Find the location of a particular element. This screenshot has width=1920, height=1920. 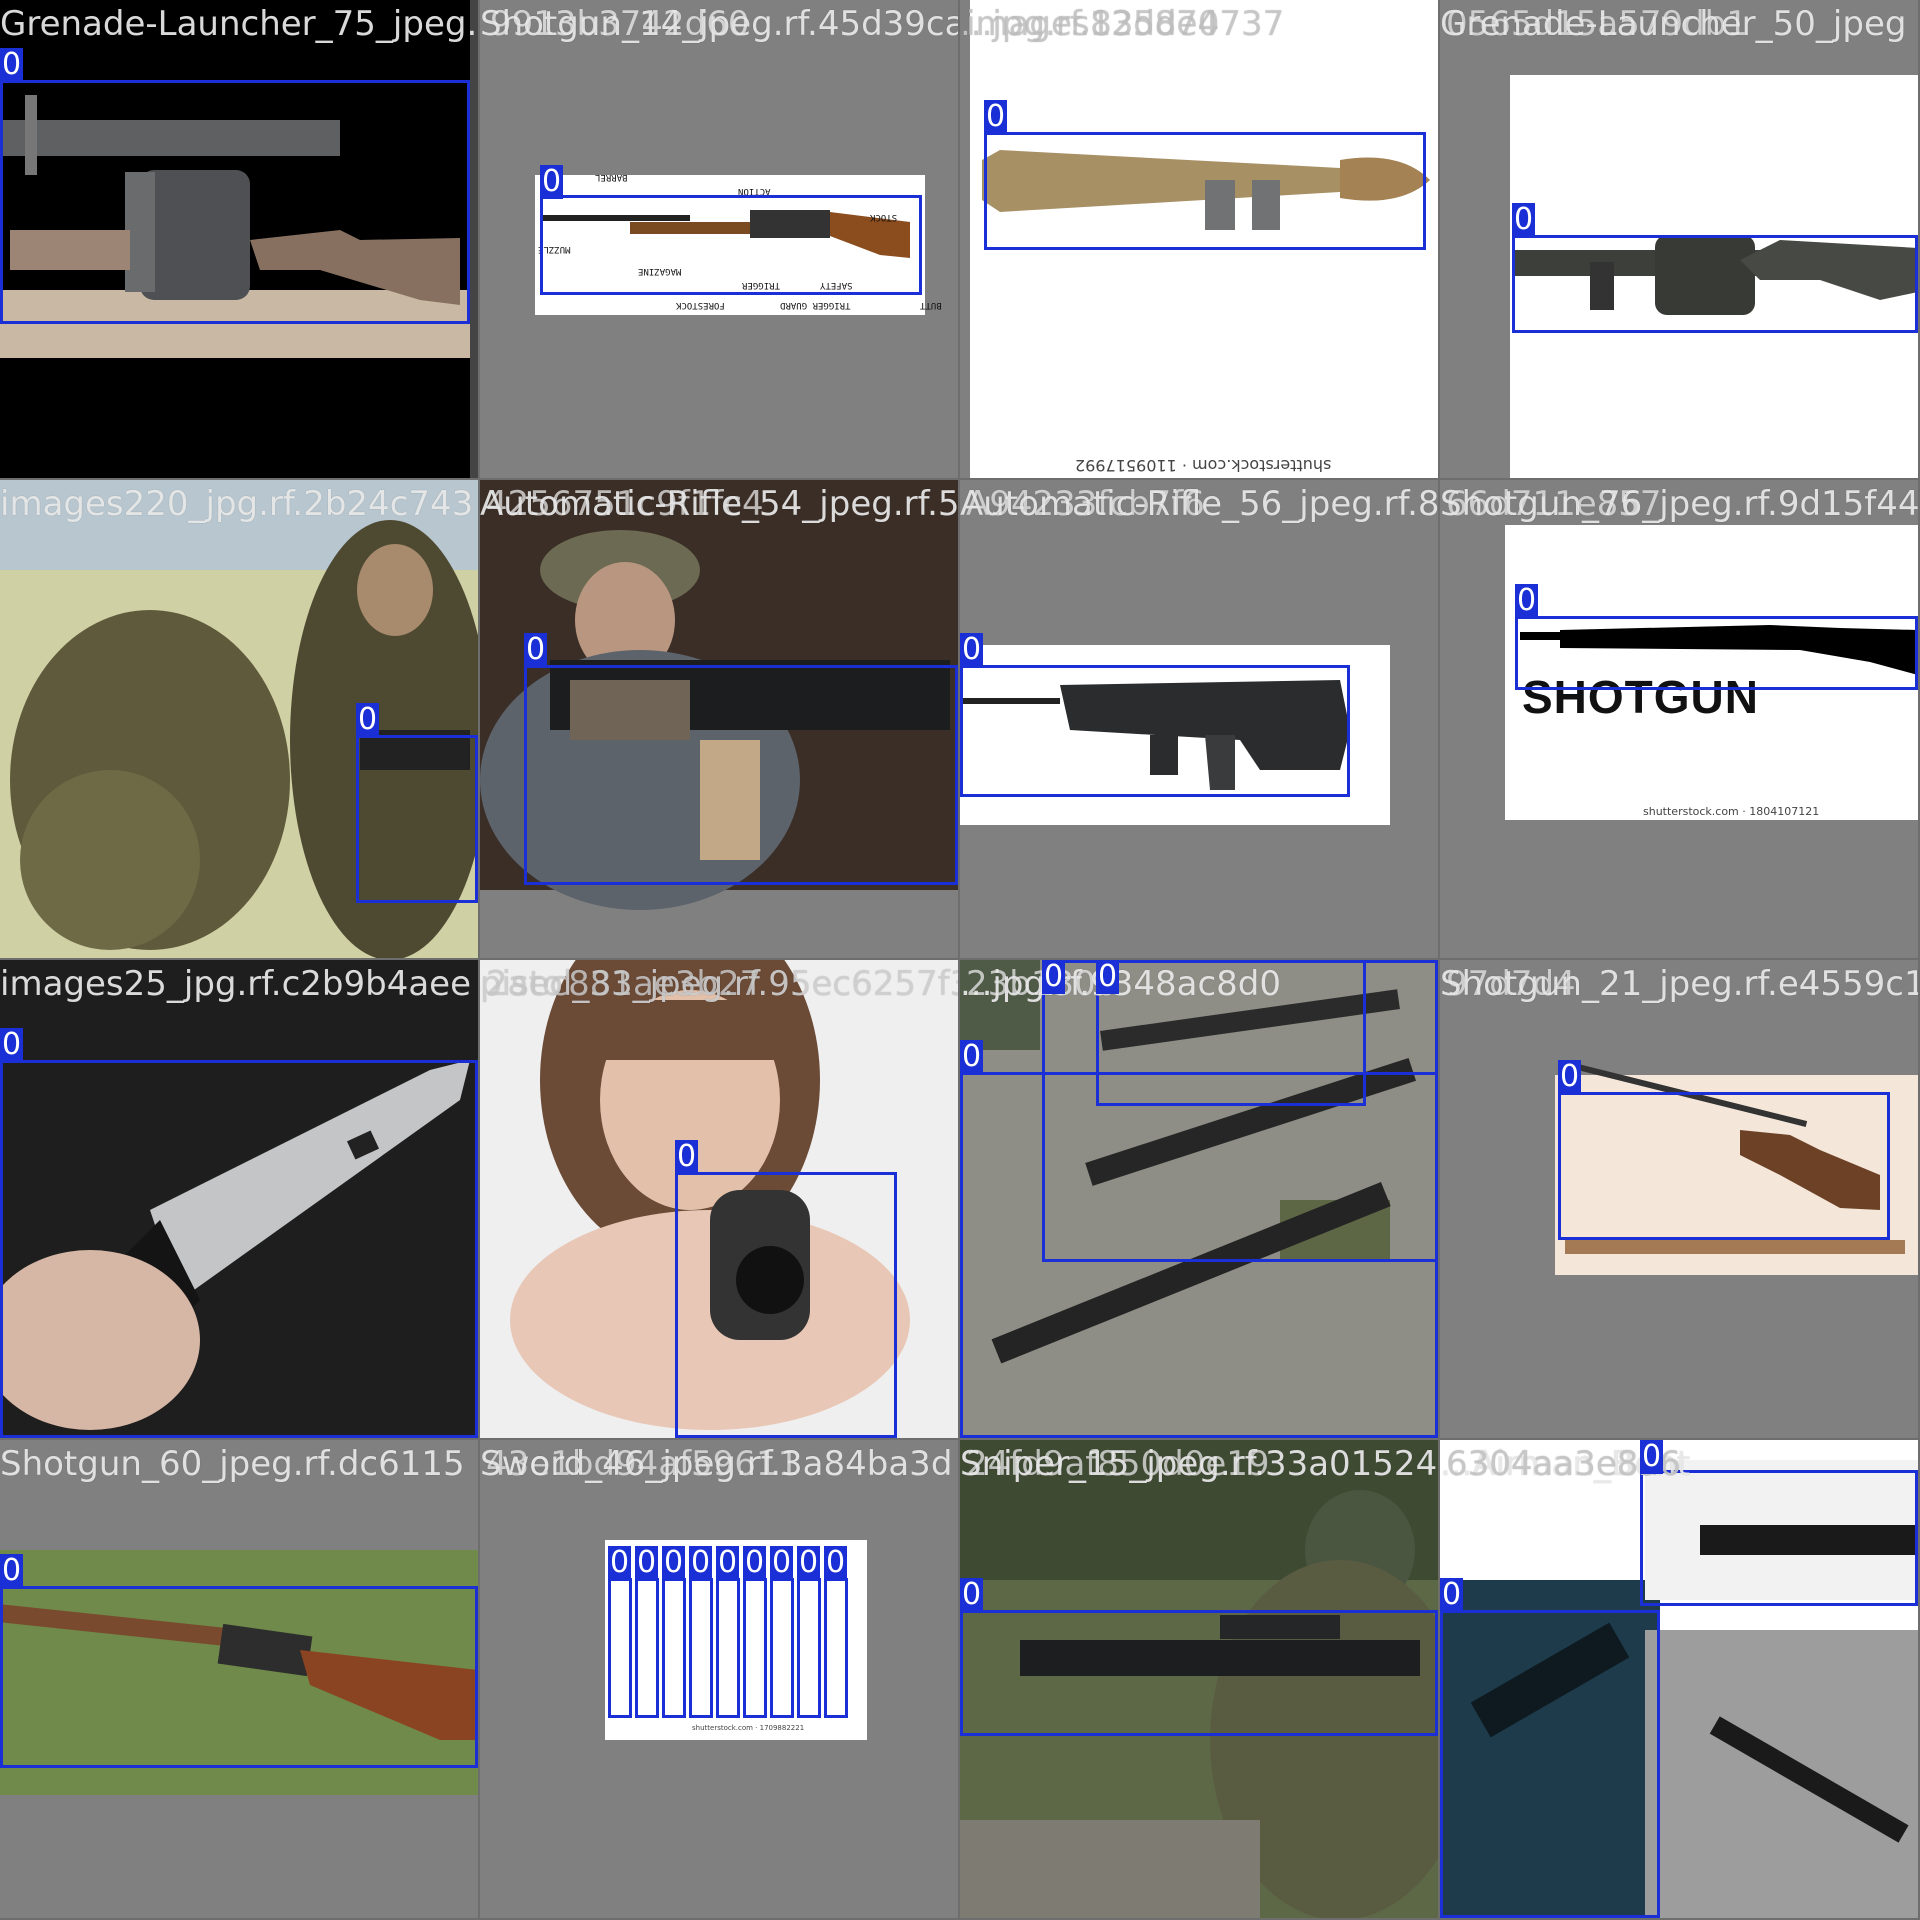

tile-13-class-tag-8: 0 is located at coordinates (809, 1562).